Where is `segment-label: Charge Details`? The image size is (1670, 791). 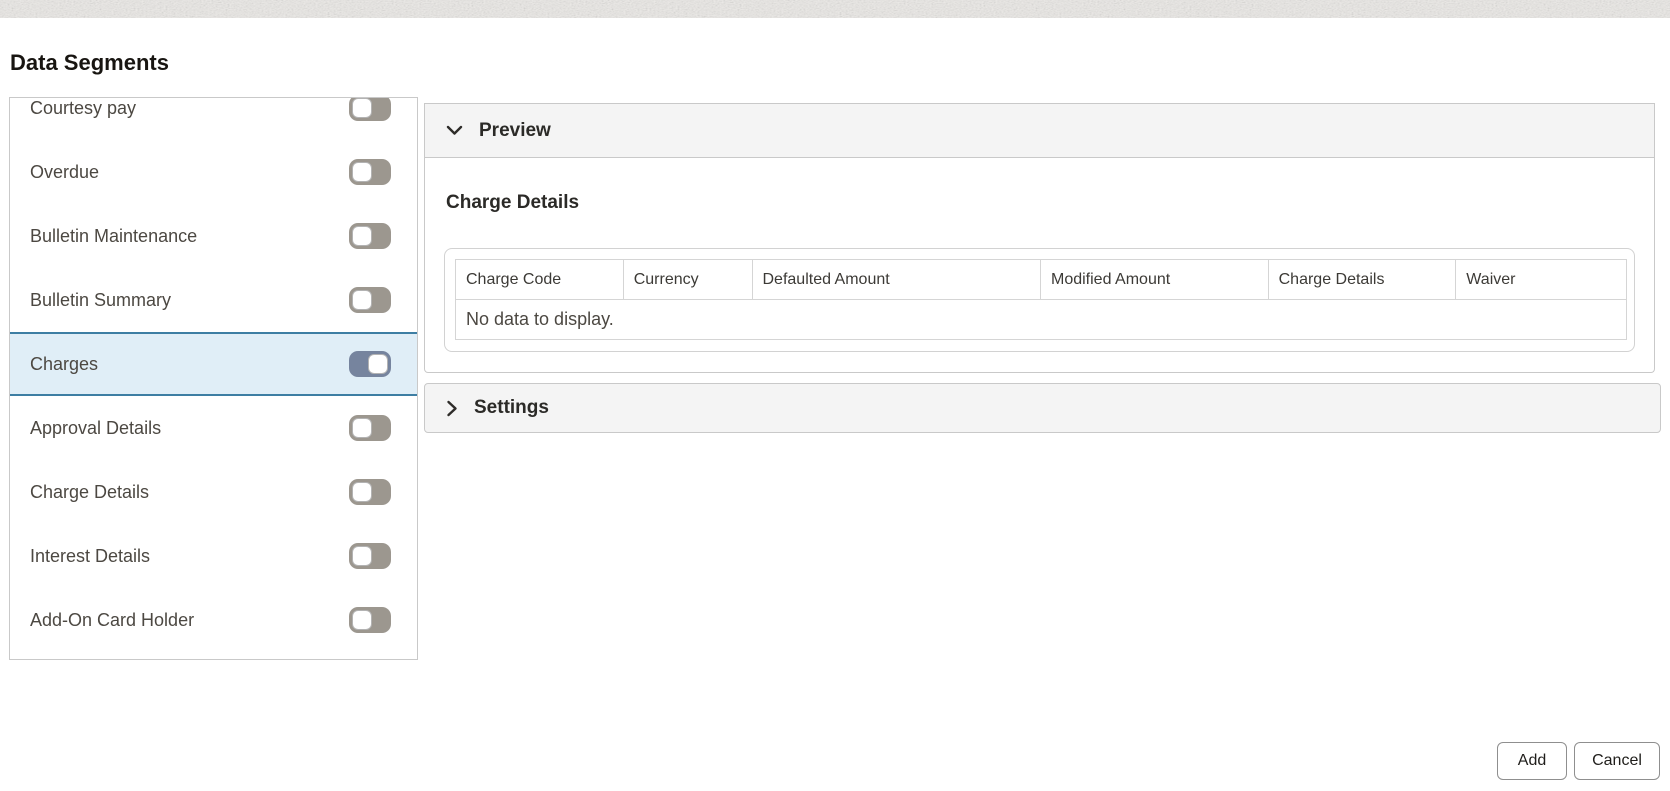 segment-label: Charge Details is located at coordinates (90, 491).